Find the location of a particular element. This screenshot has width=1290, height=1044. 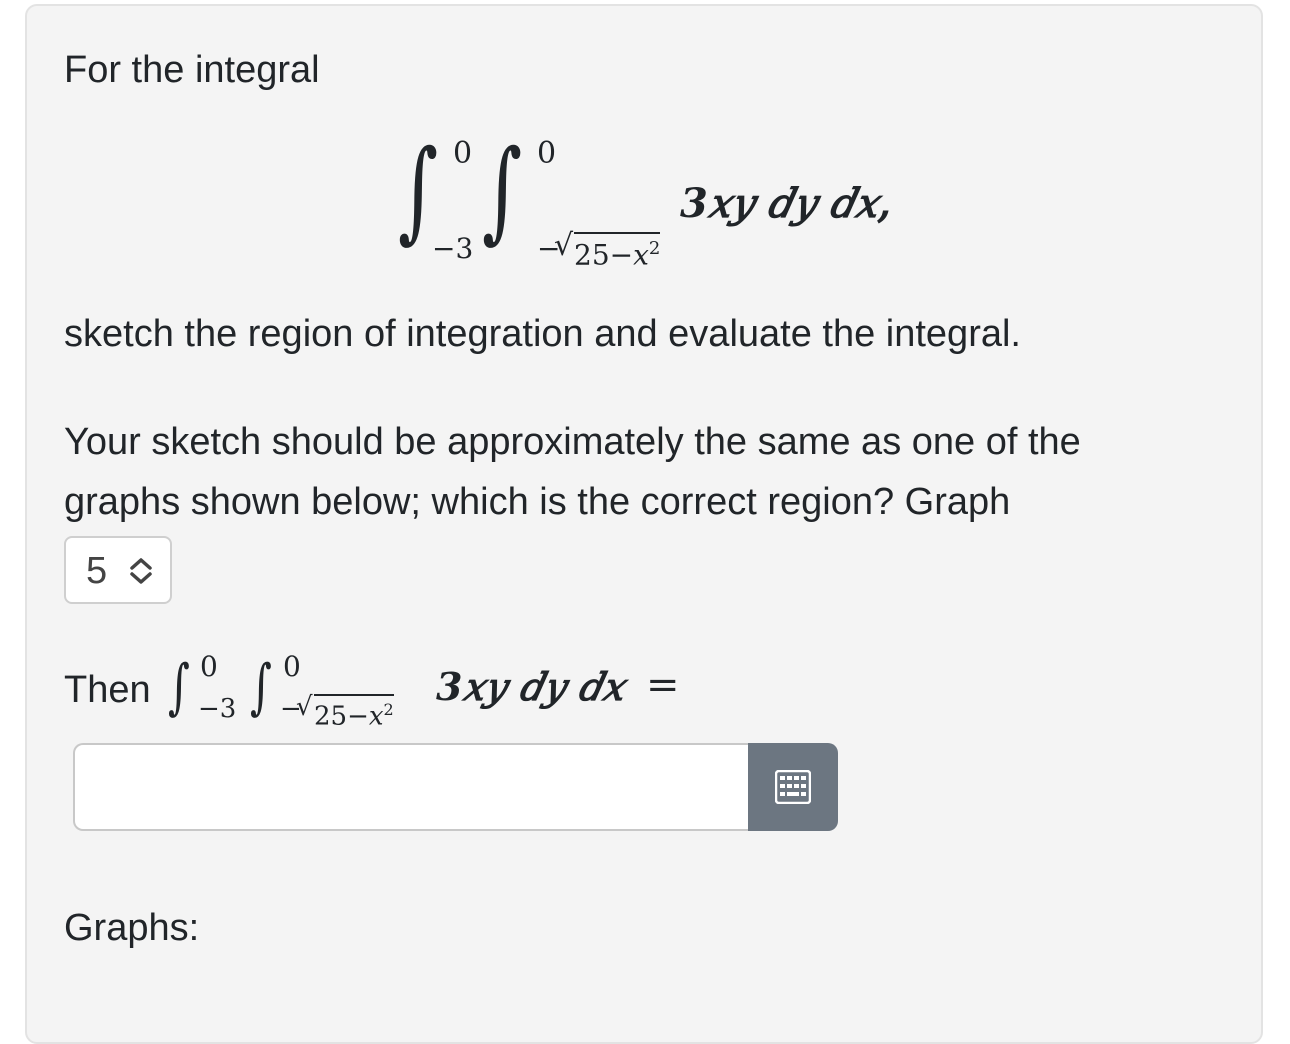

sqrt-sign: √ is located at coordinates (564, 245).